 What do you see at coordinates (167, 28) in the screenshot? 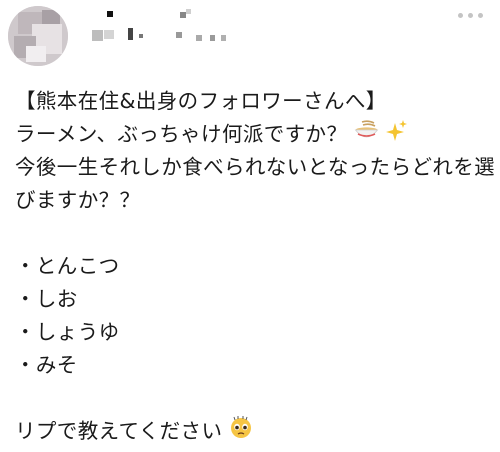
I see `username-blurred` at bounding box center [167, 28].